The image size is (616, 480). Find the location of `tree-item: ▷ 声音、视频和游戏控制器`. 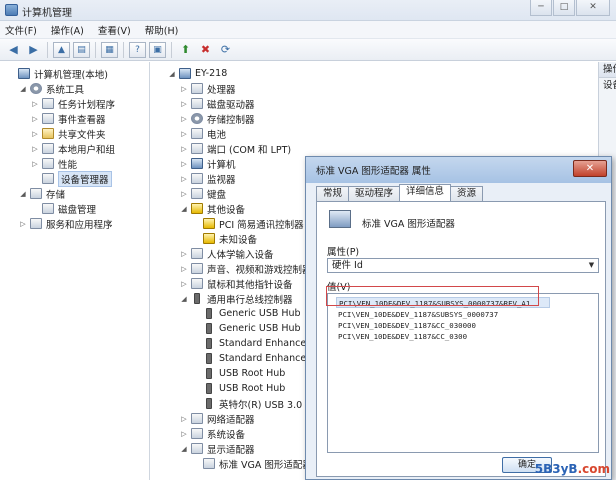

tree-item: ▷ 声音、视频和游戏控制器 is located at coordinates (245, 268).